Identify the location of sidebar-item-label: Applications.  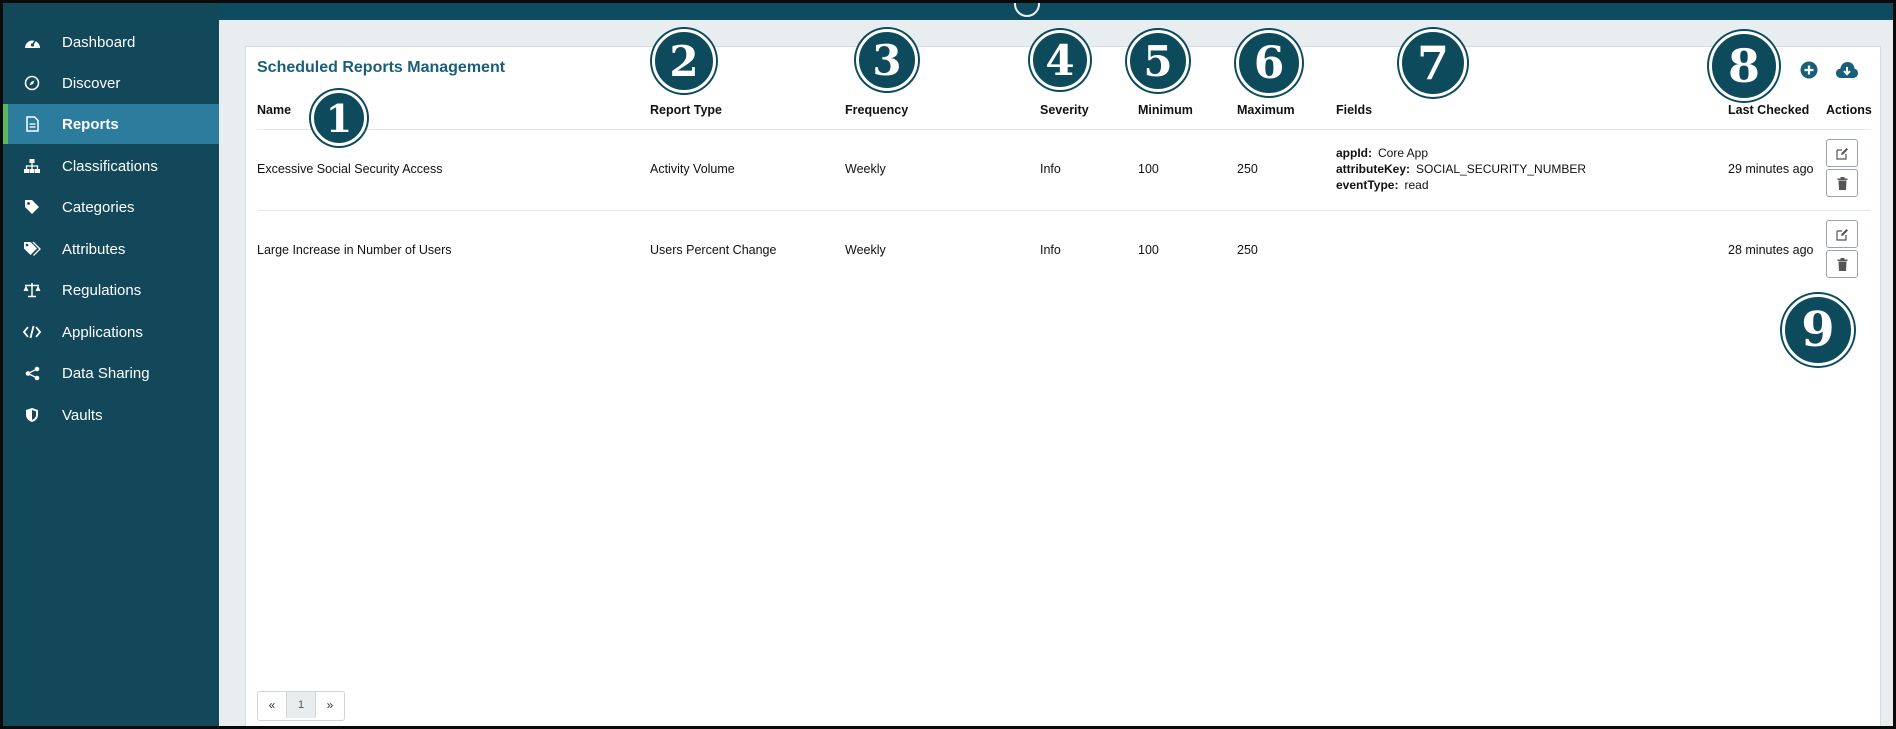
(102, 332).